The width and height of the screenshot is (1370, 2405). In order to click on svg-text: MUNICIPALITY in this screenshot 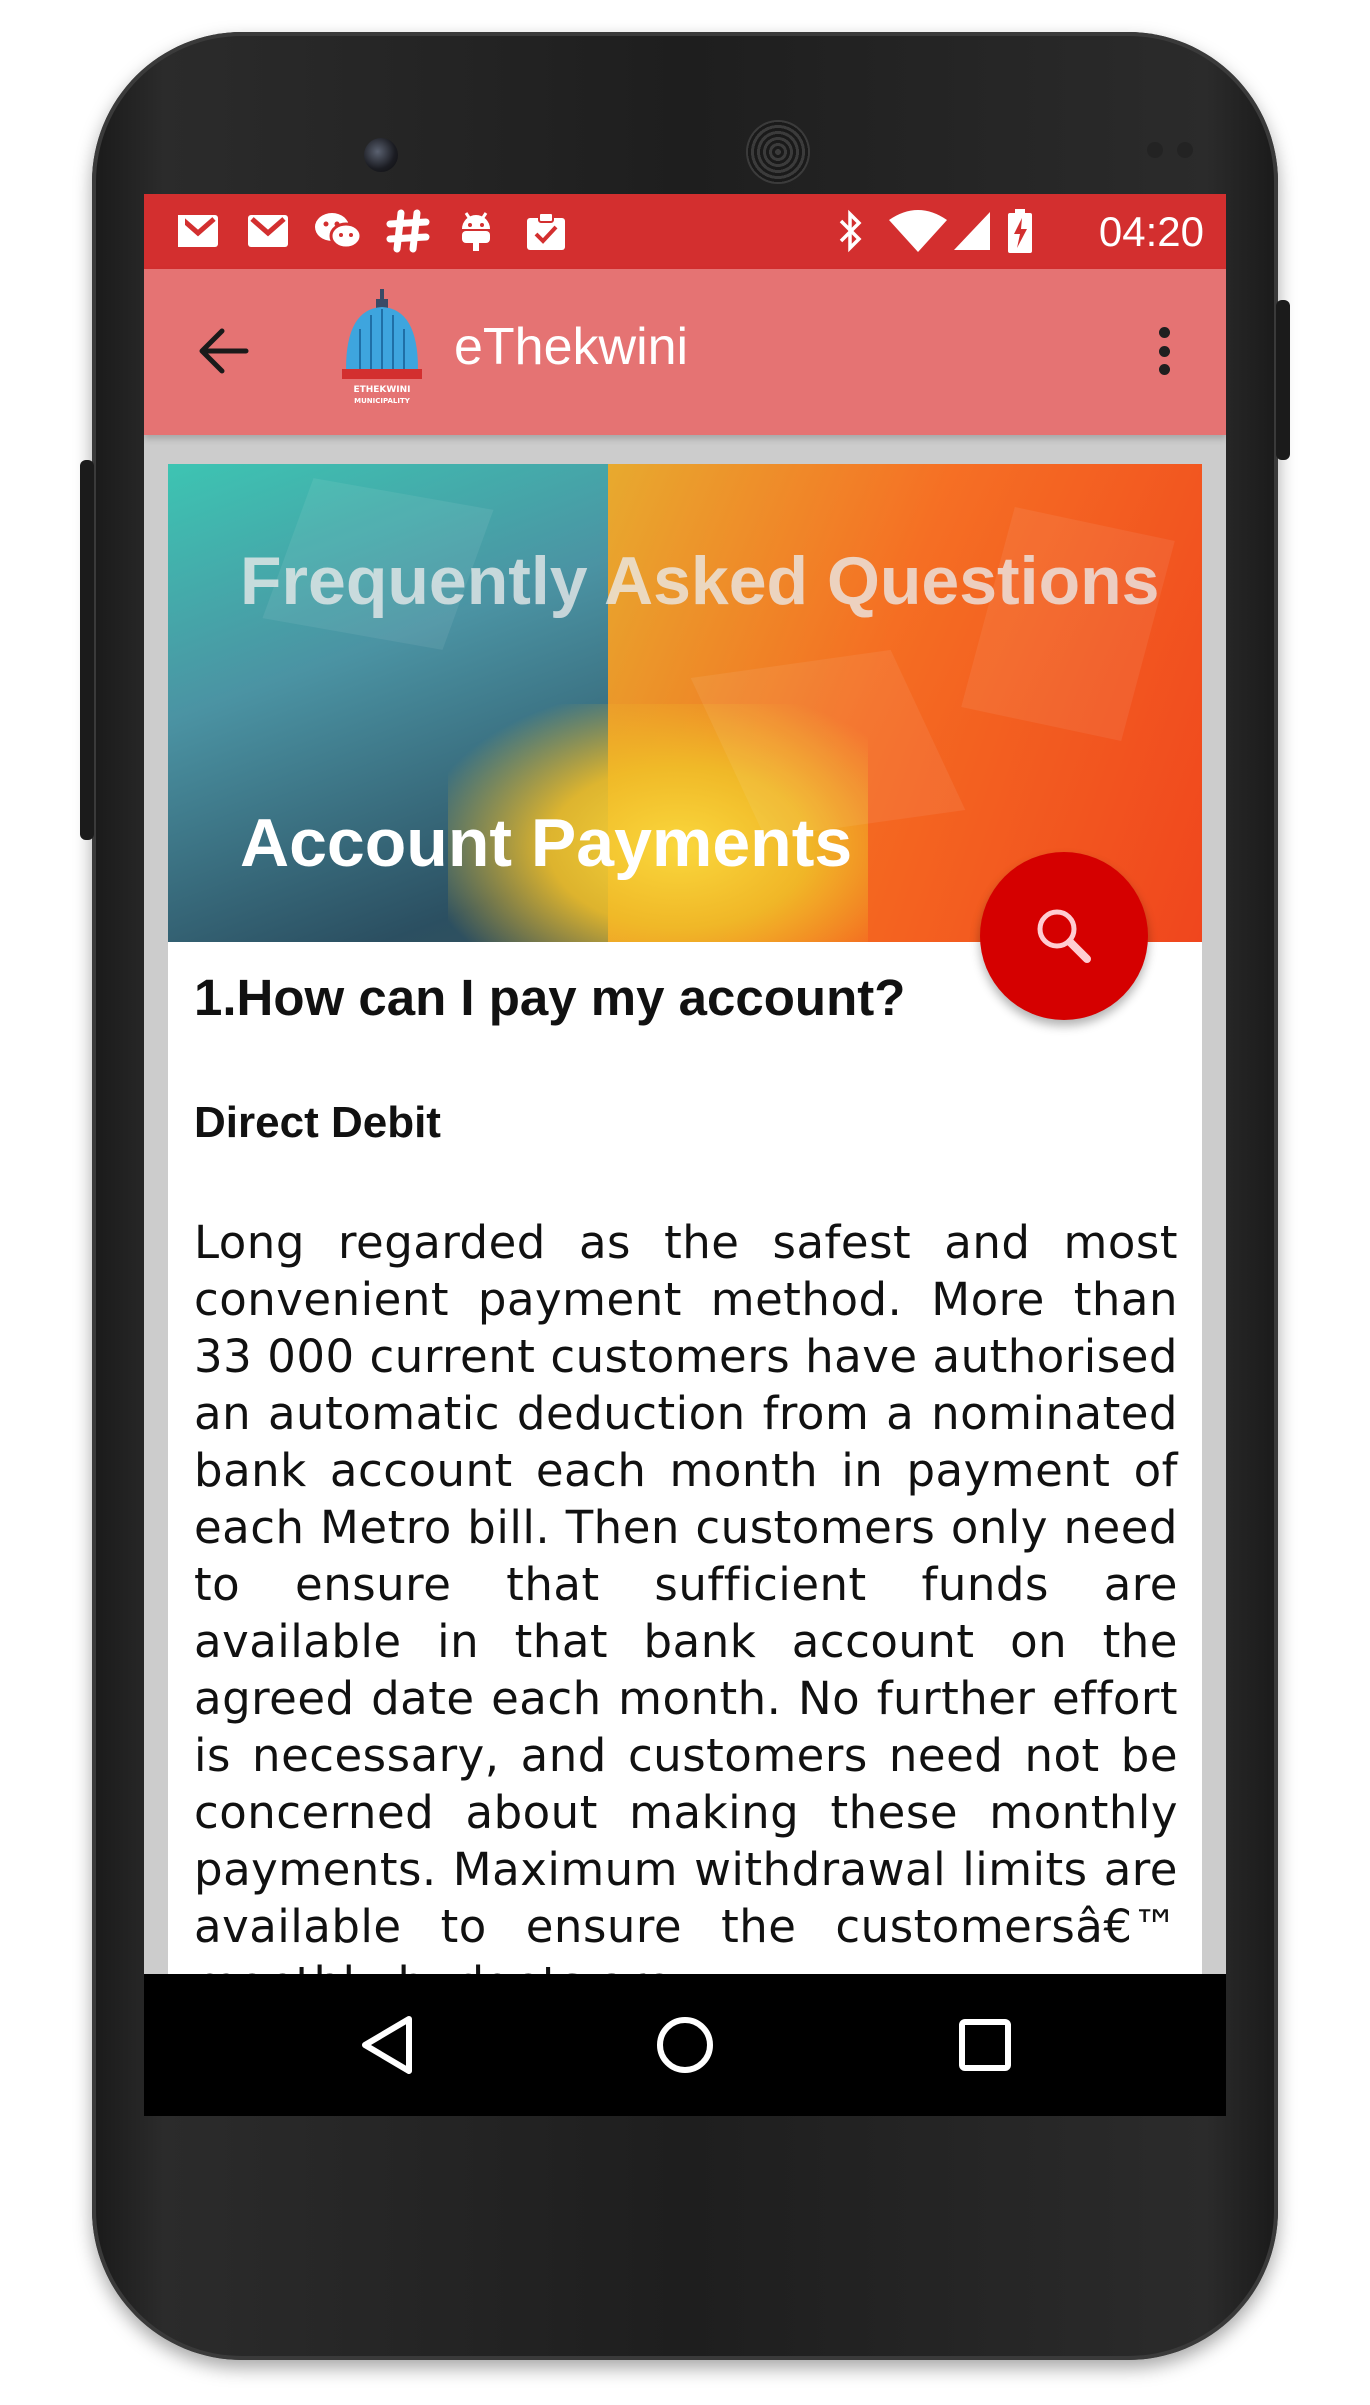, I will do `click(382, 401)`.